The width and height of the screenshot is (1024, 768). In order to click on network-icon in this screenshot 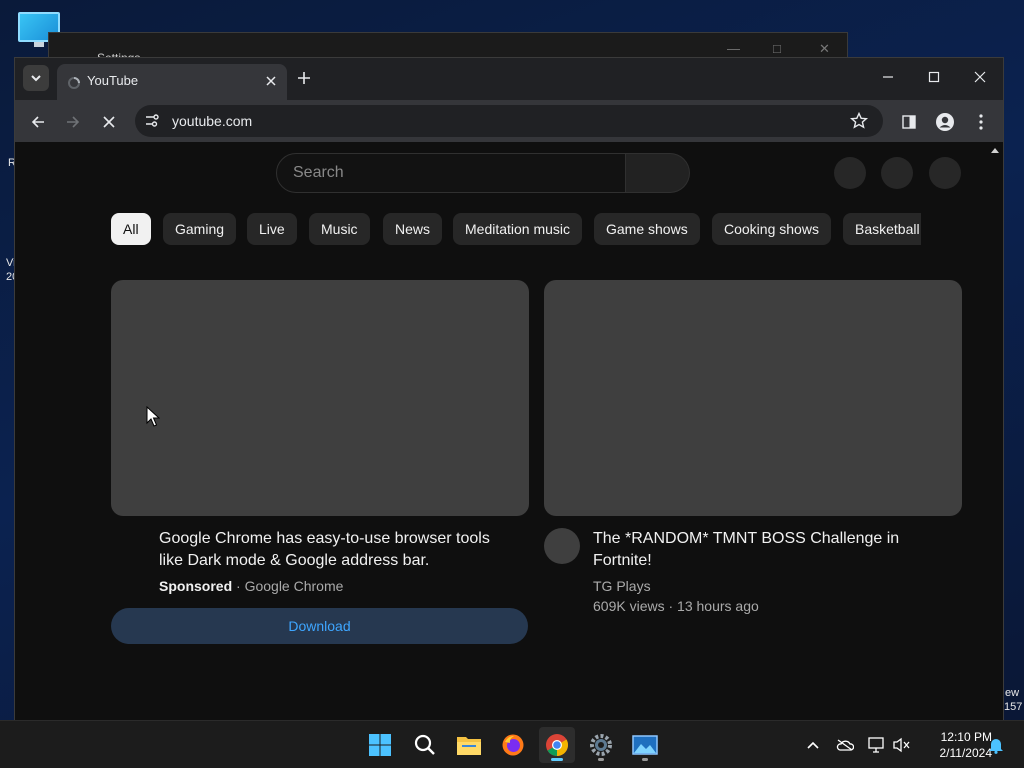, I will do `click(876, 745)`.